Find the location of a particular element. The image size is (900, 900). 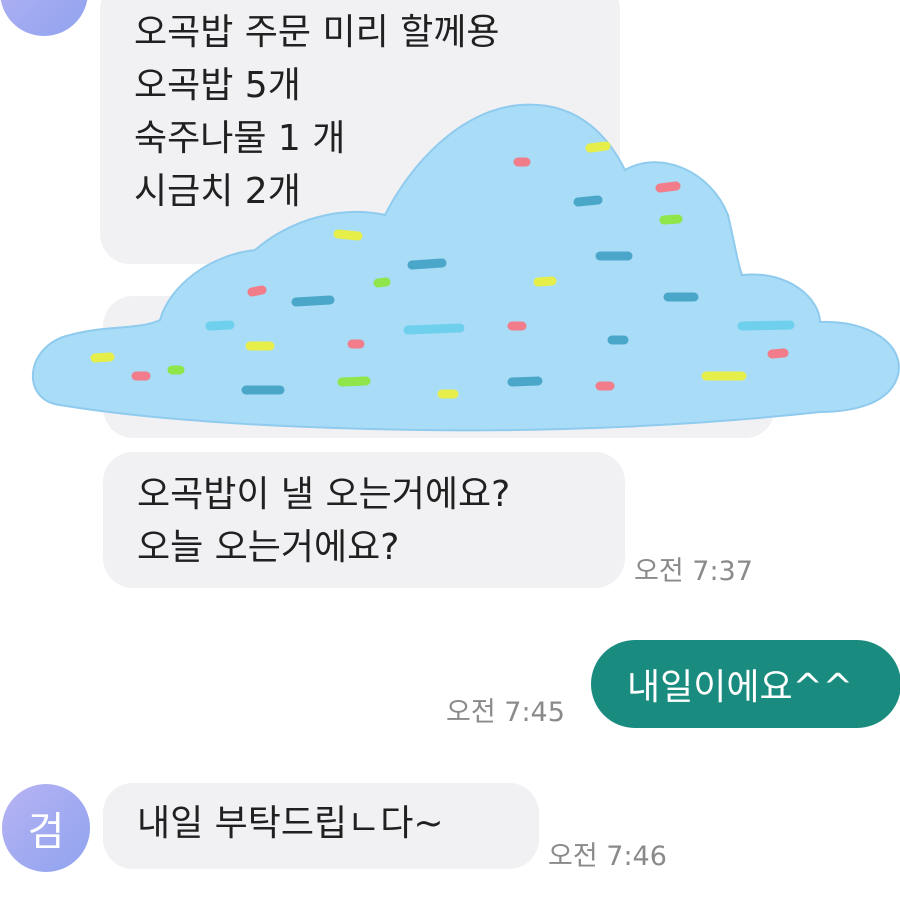

incoming-message-bubble: 오곡밥이 낼 오는거에요? 오늘 오는거에요? is located at coordinates (364, 520).